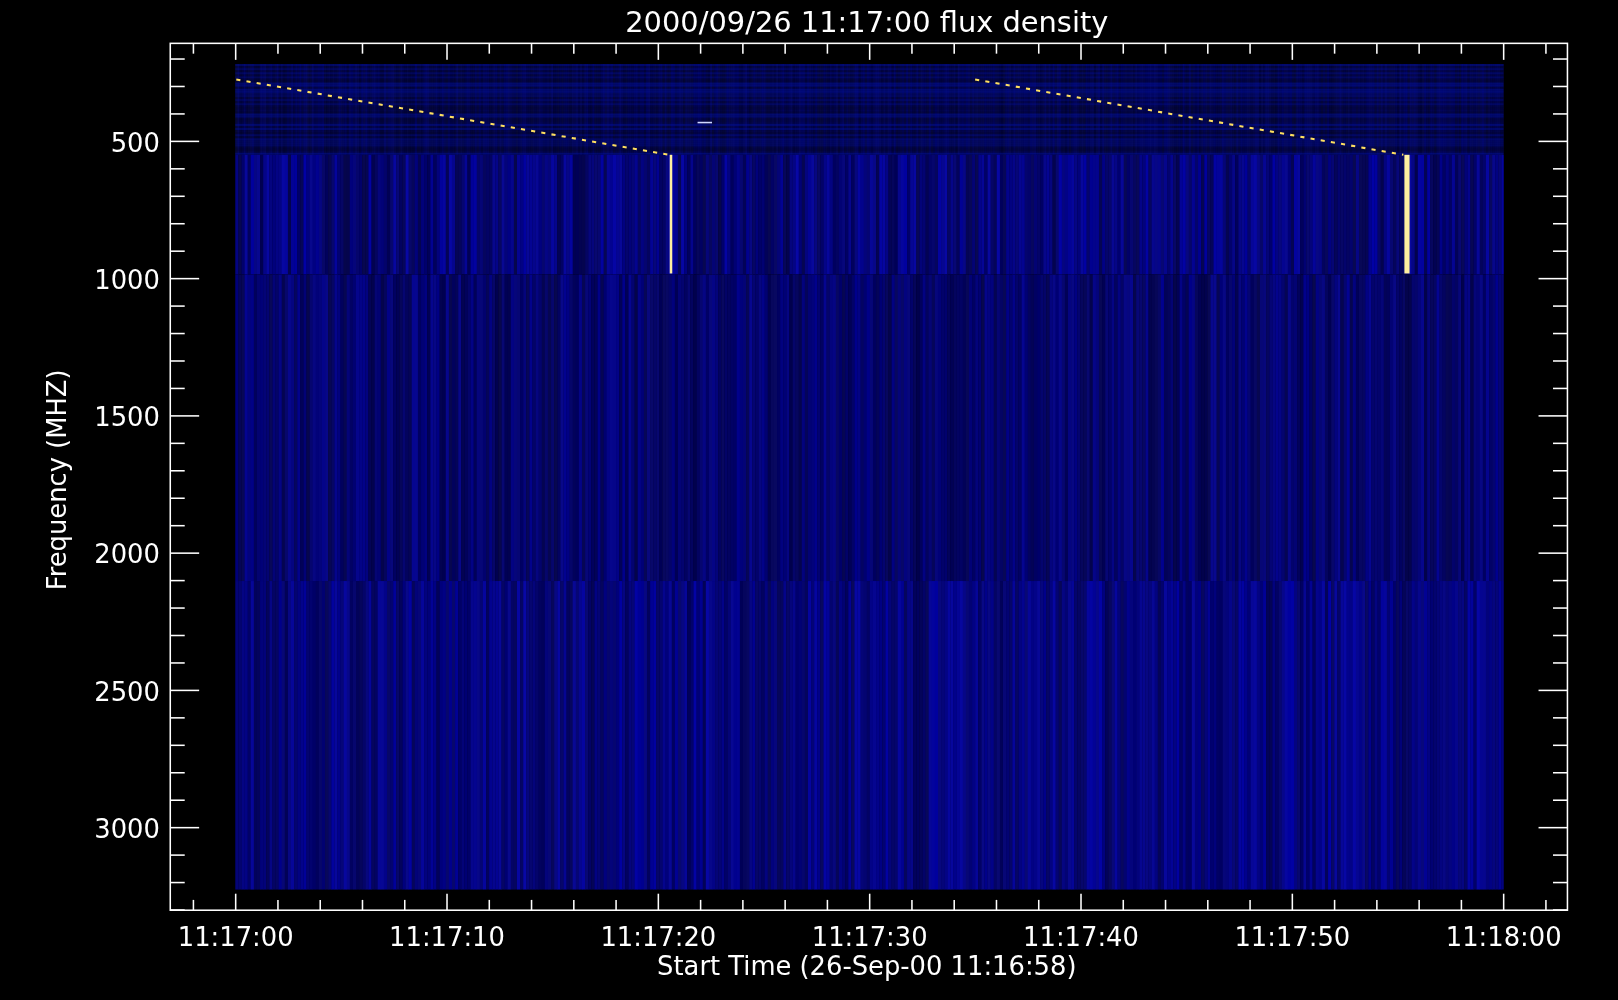  Describe the element at coordinates (127, 829) in the screenshot. I see `tick-label: 3000` at that location.